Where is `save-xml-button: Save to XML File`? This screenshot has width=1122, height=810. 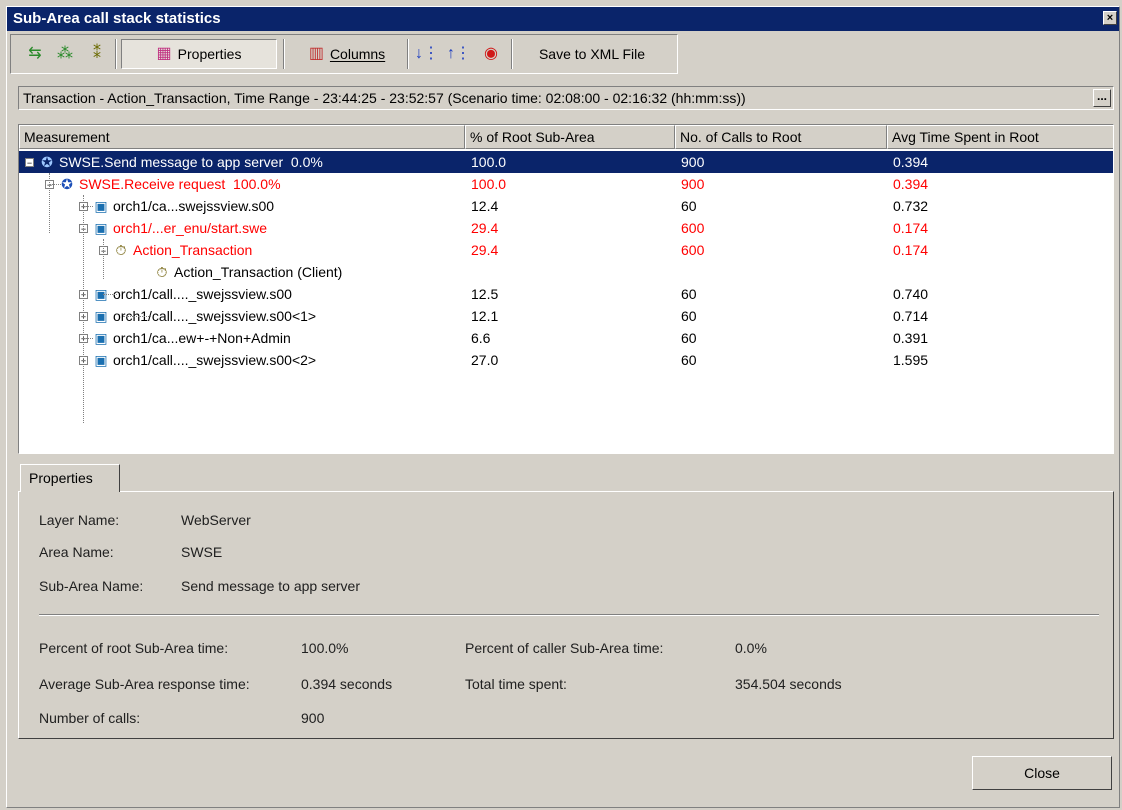
save-xml-button: Save to XML File is located at coordinates (592, 54).